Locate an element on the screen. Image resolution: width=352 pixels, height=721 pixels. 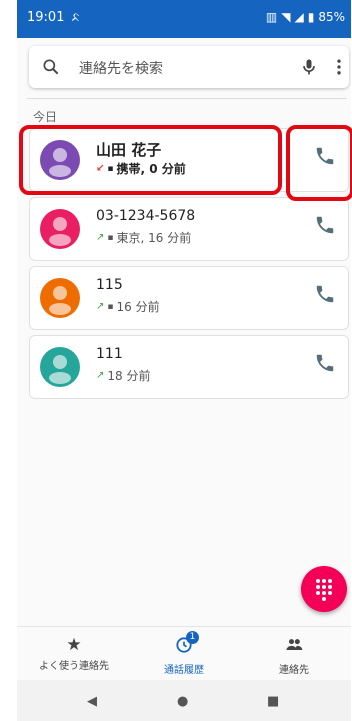
section-header-today: 今日 is located at coordinates (45, 117).